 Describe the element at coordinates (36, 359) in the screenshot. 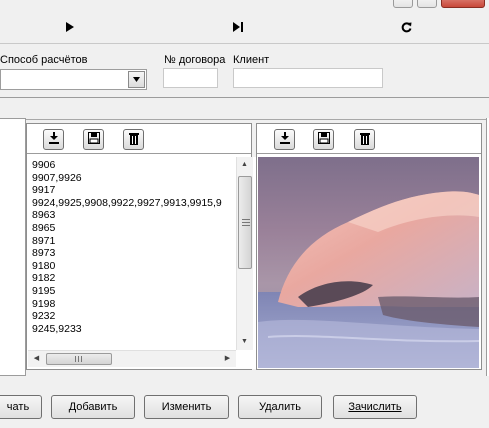

I see `scroll-left-icon: ◀` at that location.